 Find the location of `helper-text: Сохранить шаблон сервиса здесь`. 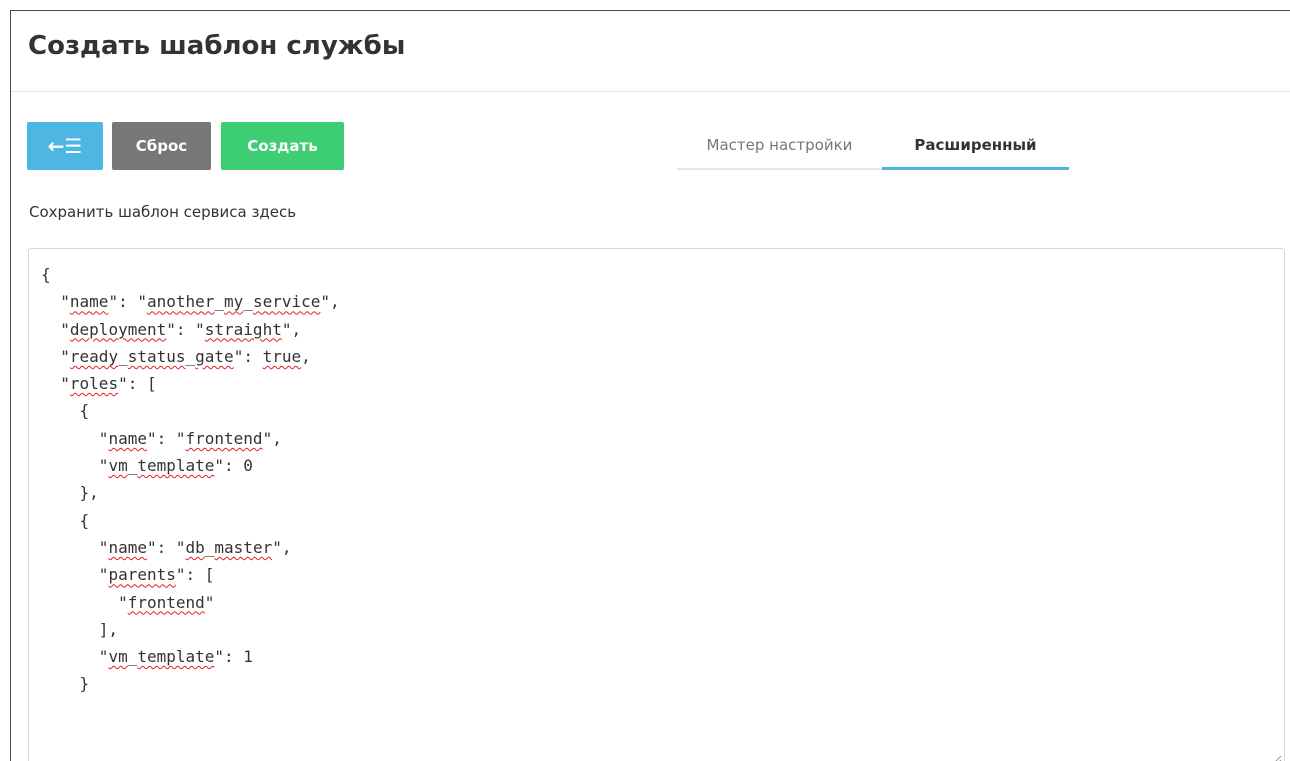

helper-text: Сохранить шаблон сервиса здесь is located at coordinates (163, 212).